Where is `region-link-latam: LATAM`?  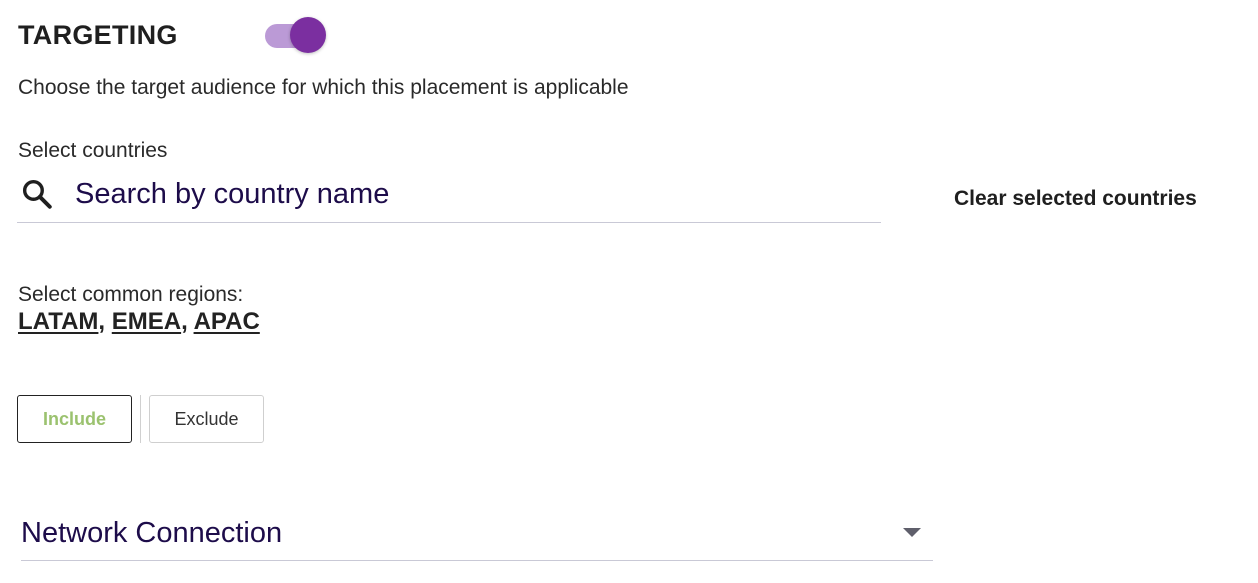
region-link-latam: LATAM is located at coordinates (58, 321).